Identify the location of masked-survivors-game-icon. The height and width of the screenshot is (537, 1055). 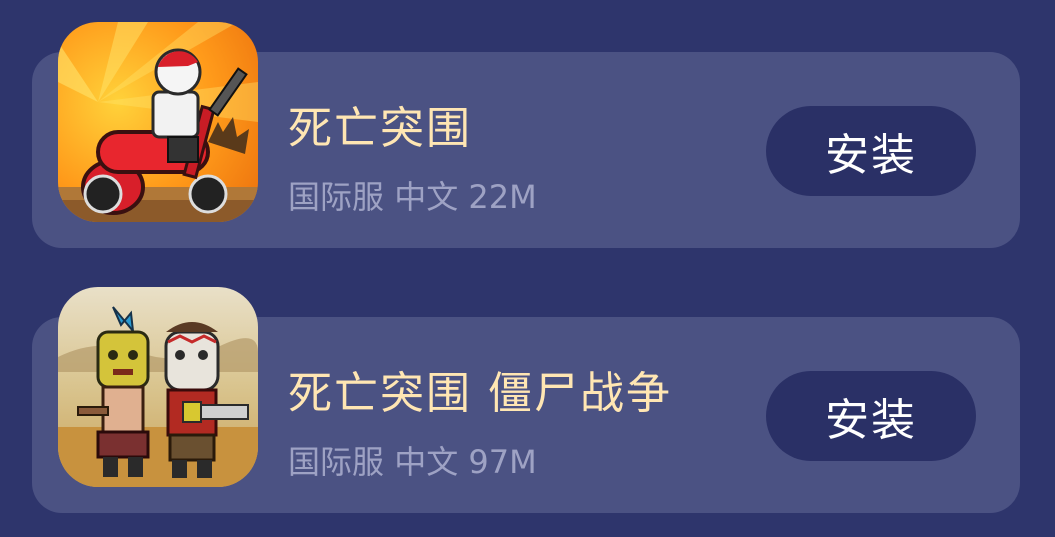
(158, 387).